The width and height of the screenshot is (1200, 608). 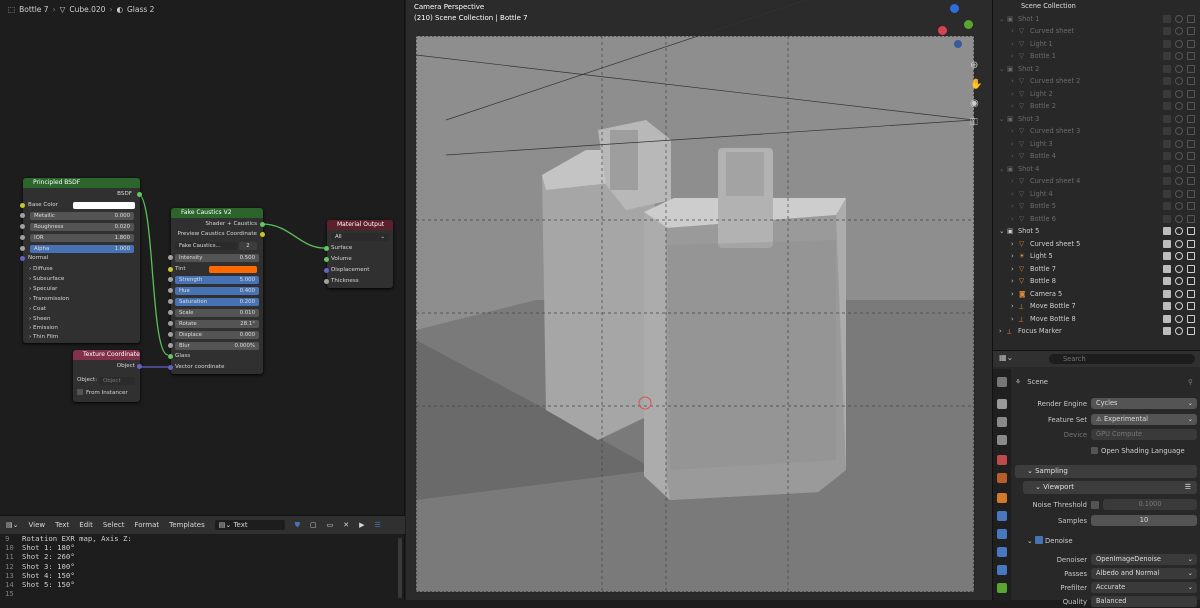 I want to click on intensity-field: Intensity 0.500, so click(x=217, y=258).